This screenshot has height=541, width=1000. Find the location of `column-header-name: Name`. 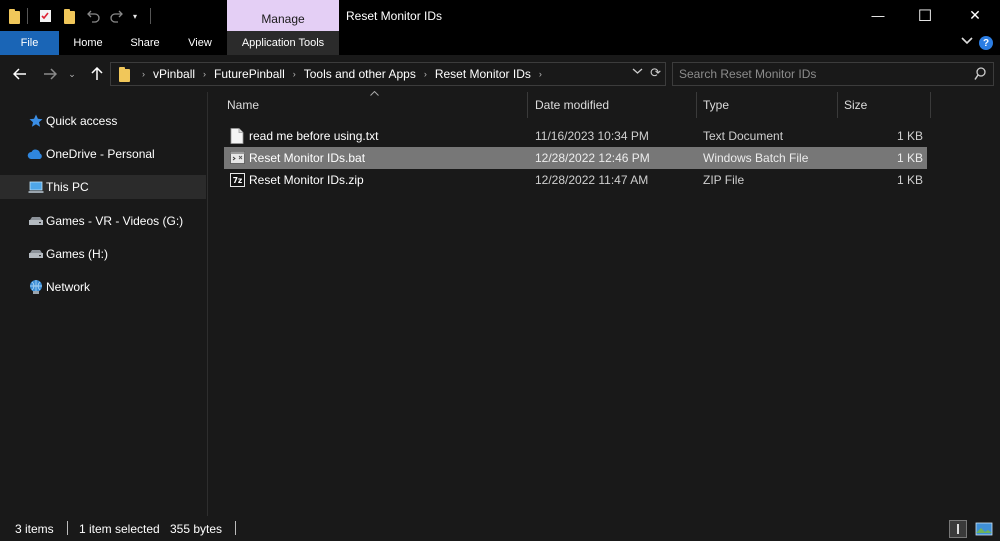

column-header-name: Name is located at coordinates (377, 105).